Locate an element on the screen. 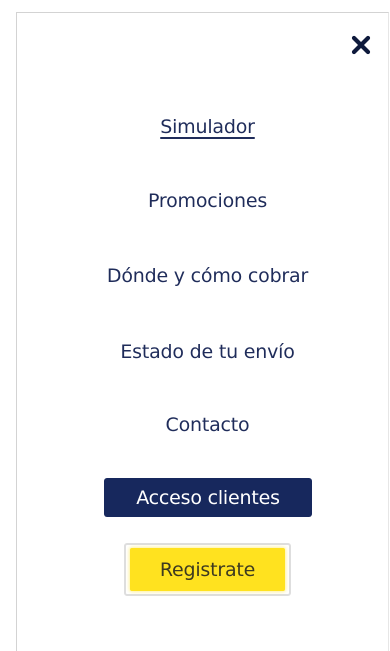 The height and width of the screenshot is (651, 390). menu-item-contacto: Contacto is located at coordinates (203, 425).